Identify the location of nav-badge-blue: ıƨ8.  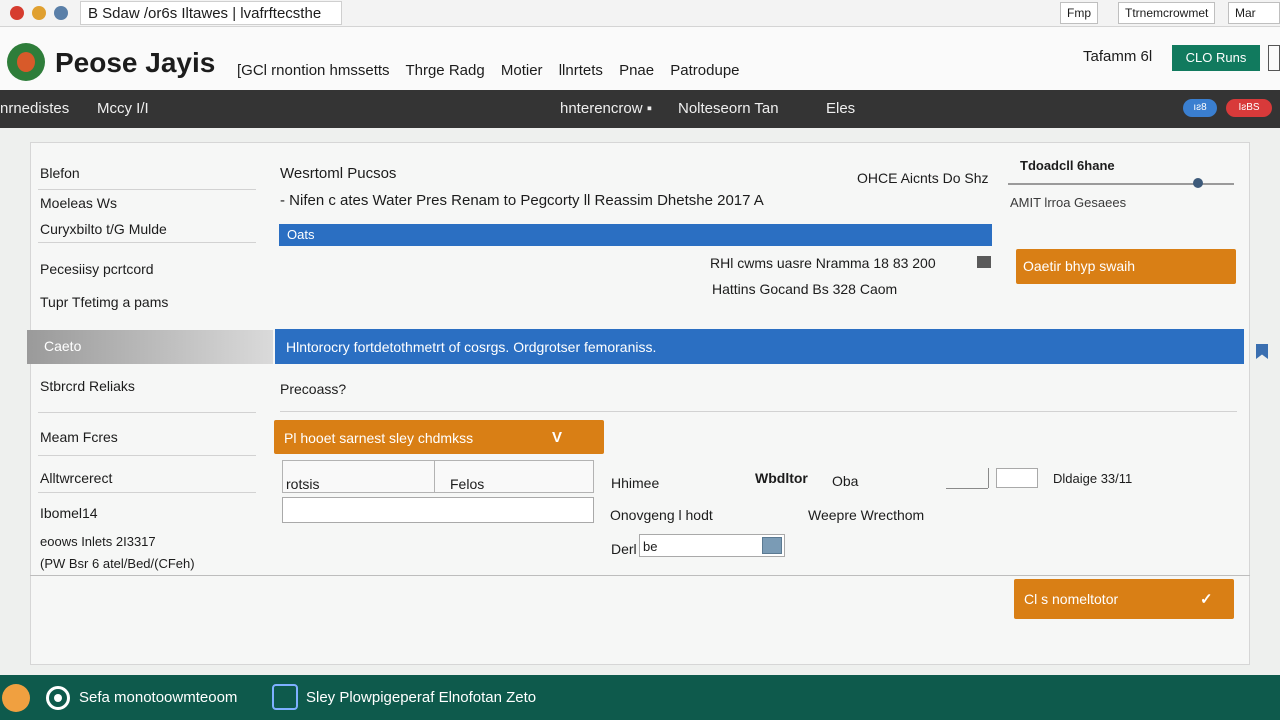
(1200, 108).